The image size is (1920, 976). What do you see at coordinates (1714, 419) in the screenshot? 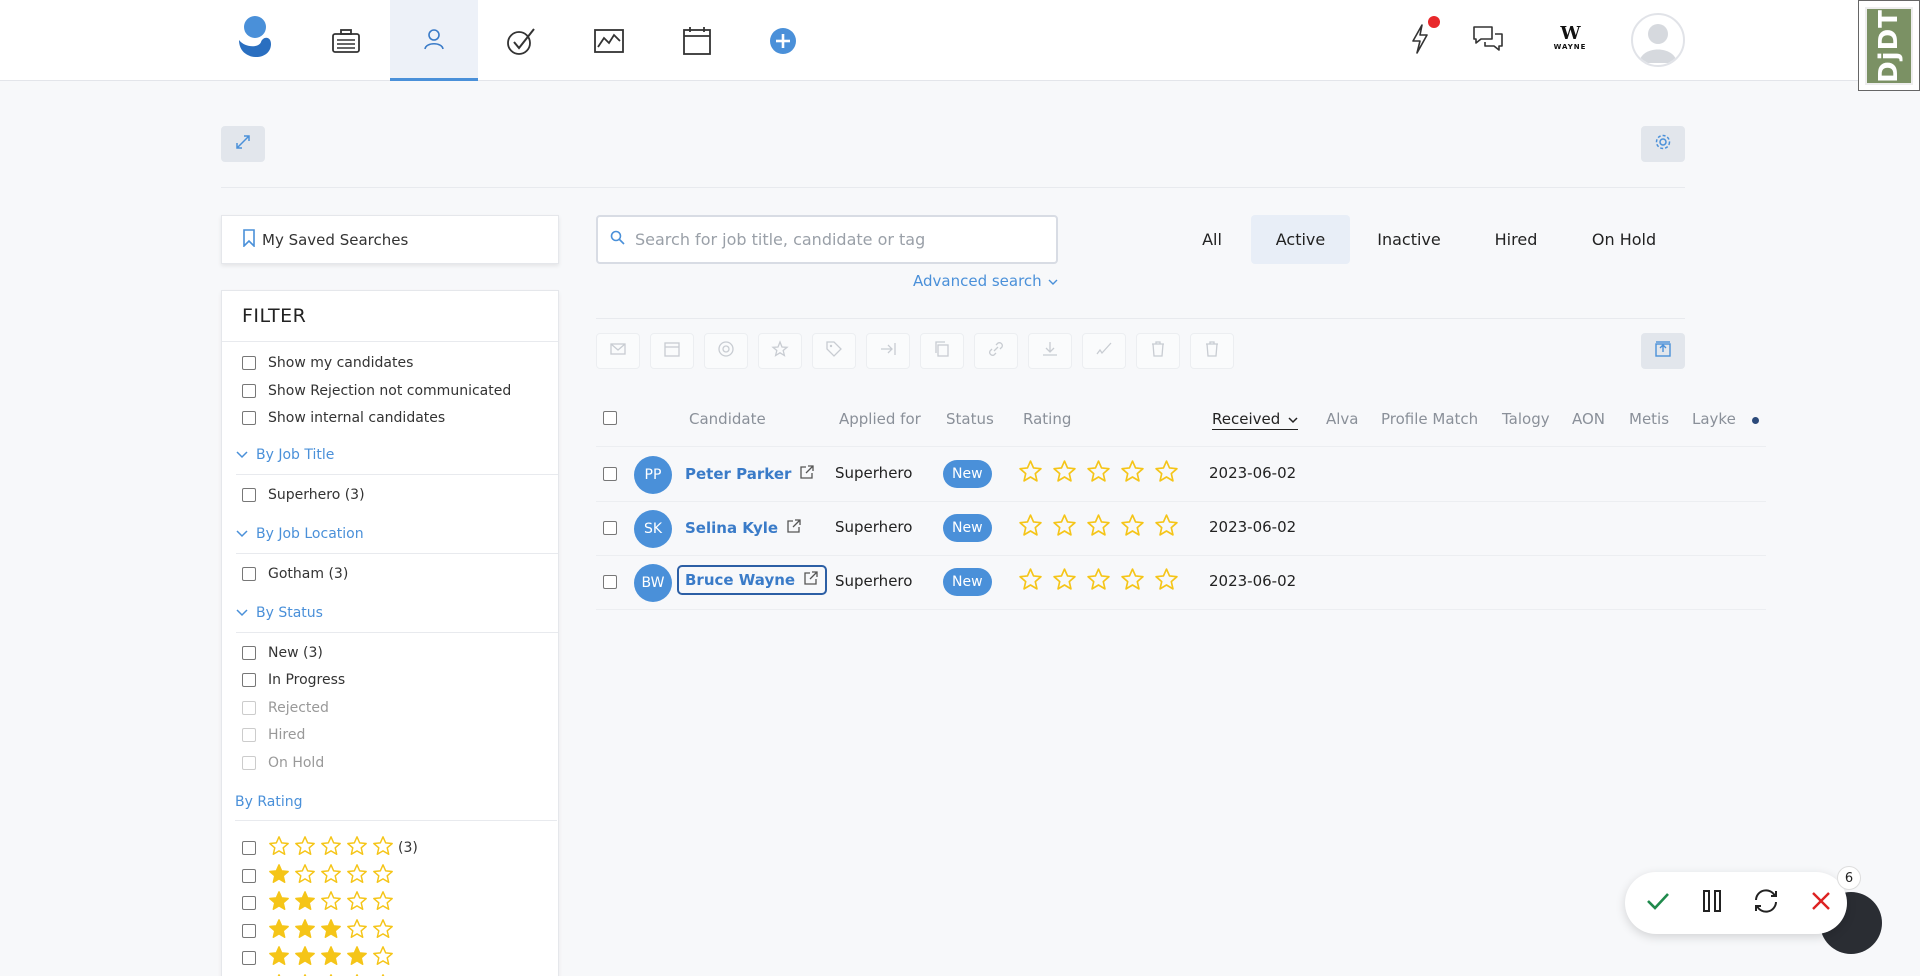
I see `column-layke: Layke` at bounding box center [1714, 419].